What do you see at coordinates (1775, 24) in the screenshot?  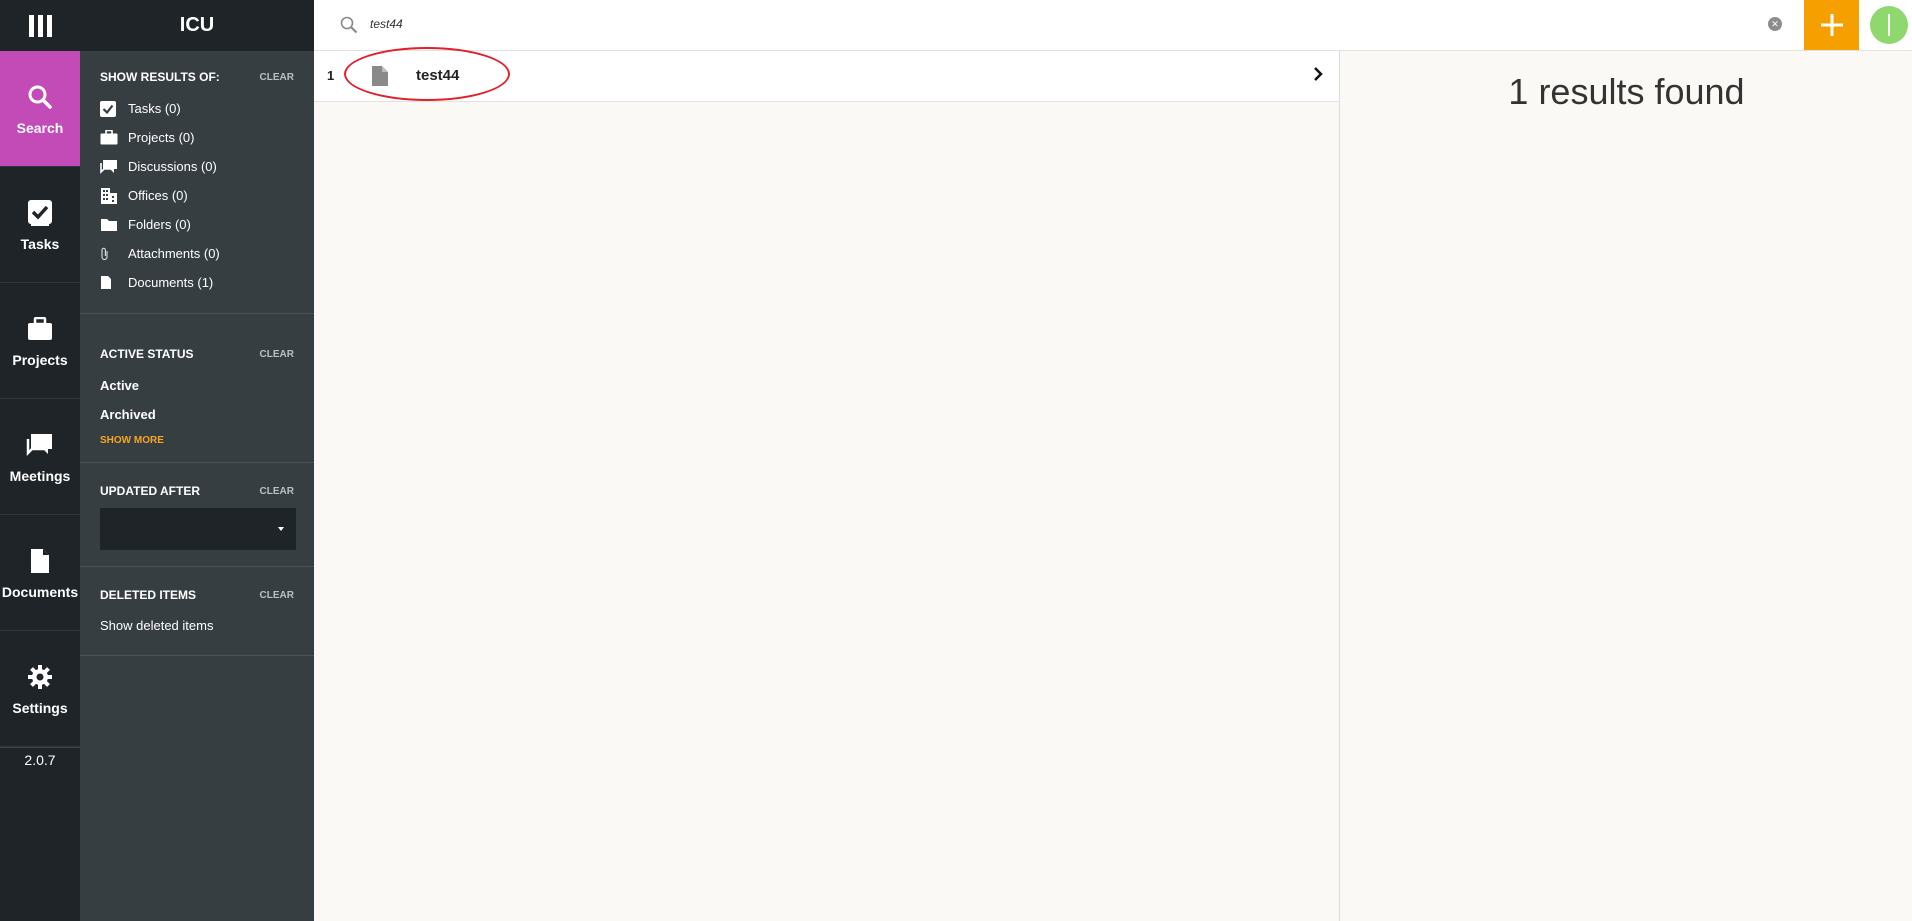 I see `clear-search-icon: ✕` at bounding box center [1775, 24].